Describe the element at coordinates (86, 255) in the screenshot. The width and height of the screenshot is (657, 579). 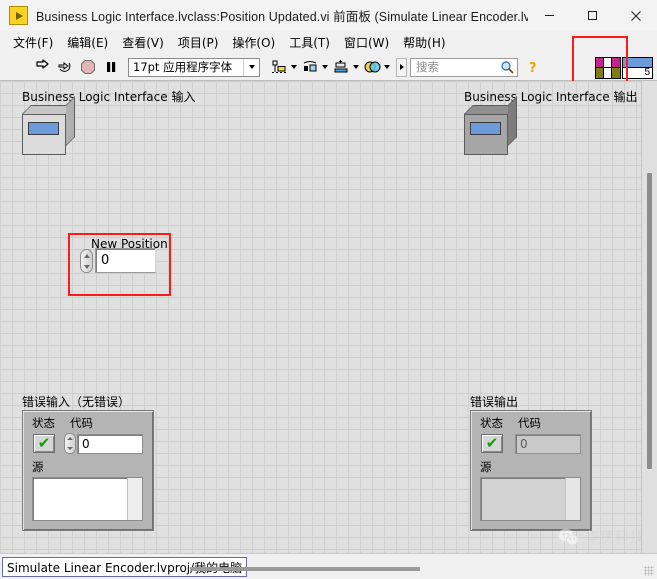
I see `stepper-up-arrow-icon` at that location.